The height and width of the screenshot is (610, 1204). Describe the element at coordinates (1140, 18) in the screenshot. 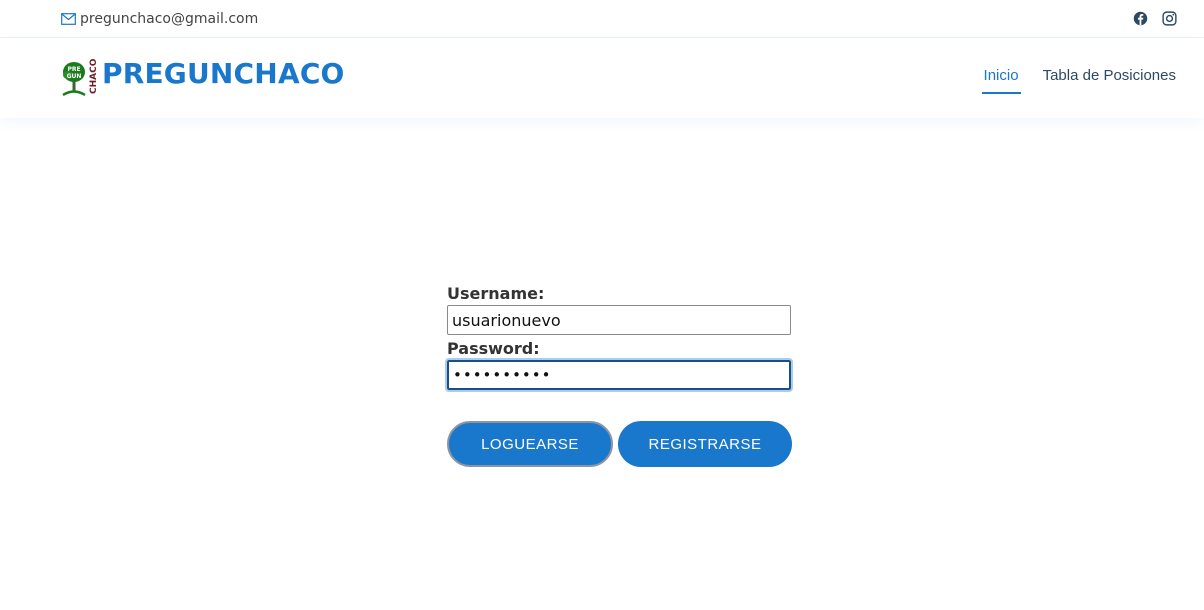

I see `facebook-icon` at that location.